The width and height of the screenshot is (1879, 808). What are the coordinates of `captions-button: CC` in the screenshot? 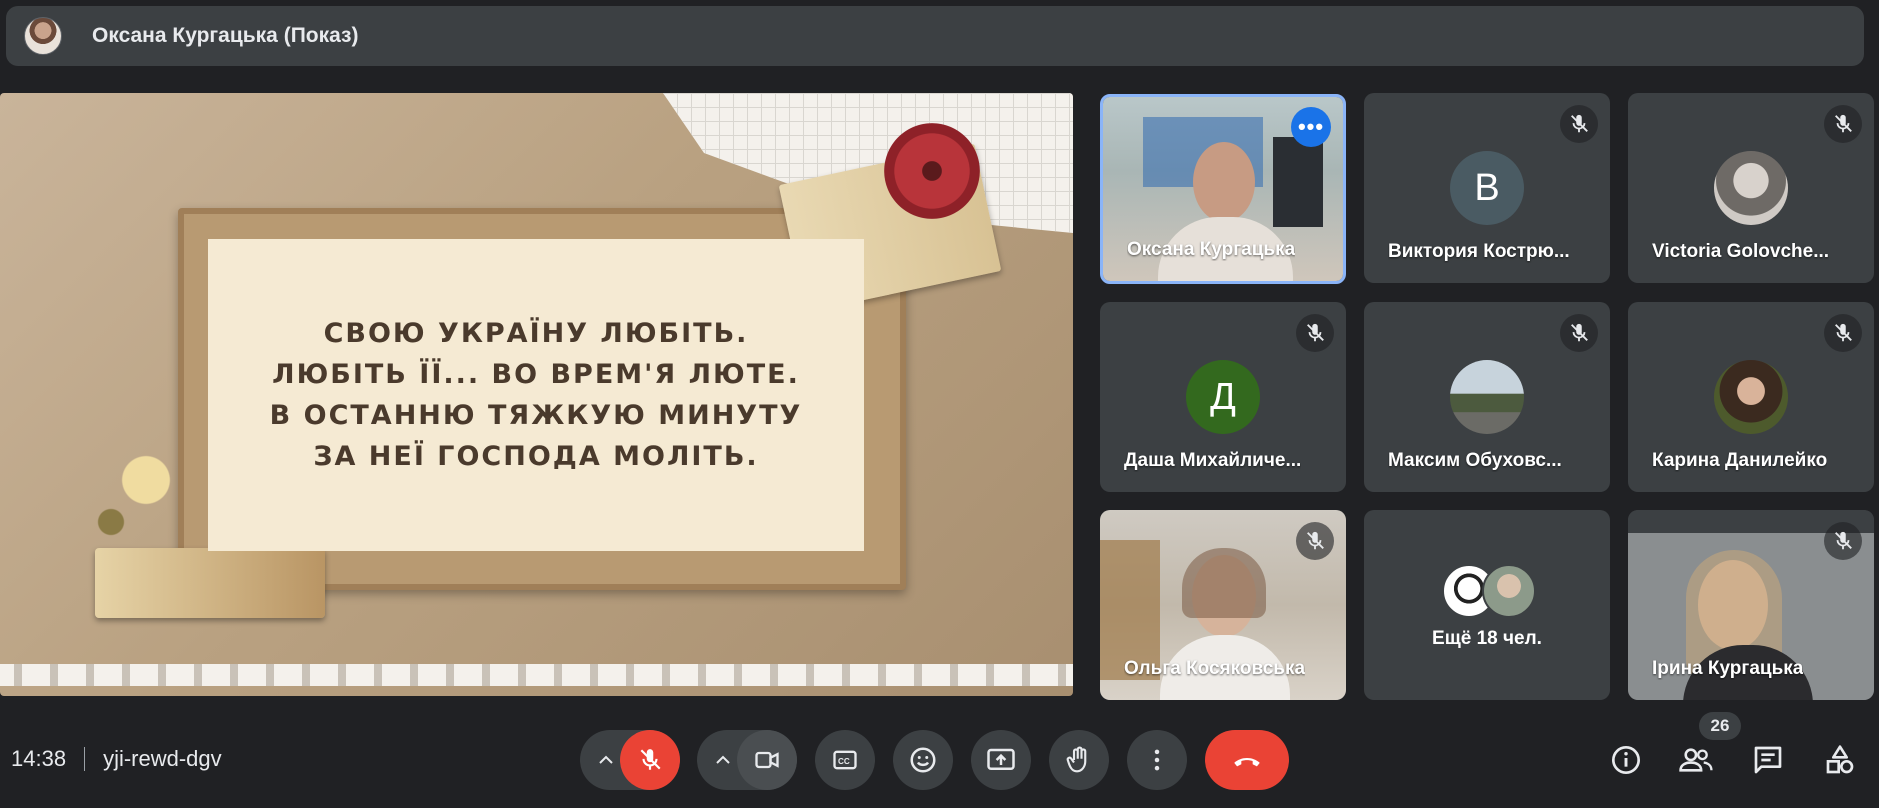 It's located at (845, 760).